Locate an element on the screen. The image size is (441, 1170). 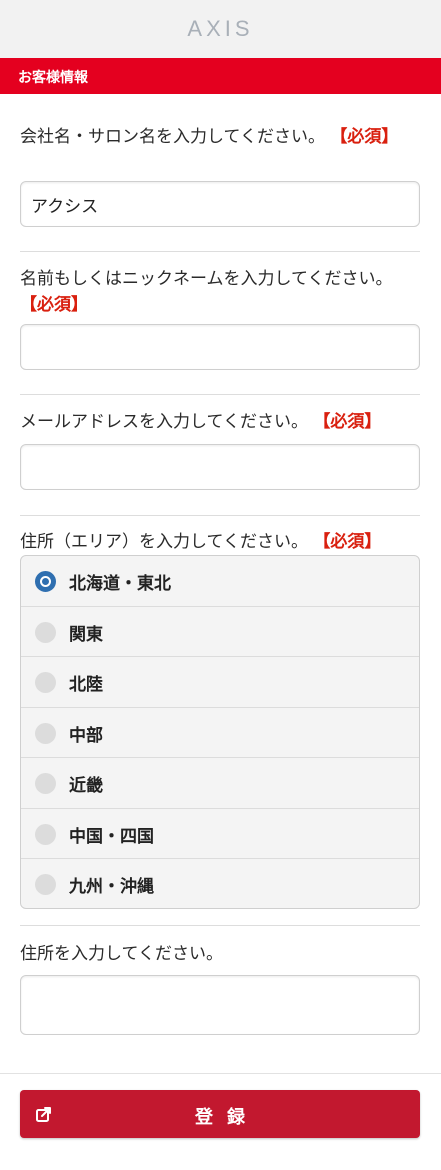
area-option-label: 九州・沖縄 is located at coordinates (111, 887).